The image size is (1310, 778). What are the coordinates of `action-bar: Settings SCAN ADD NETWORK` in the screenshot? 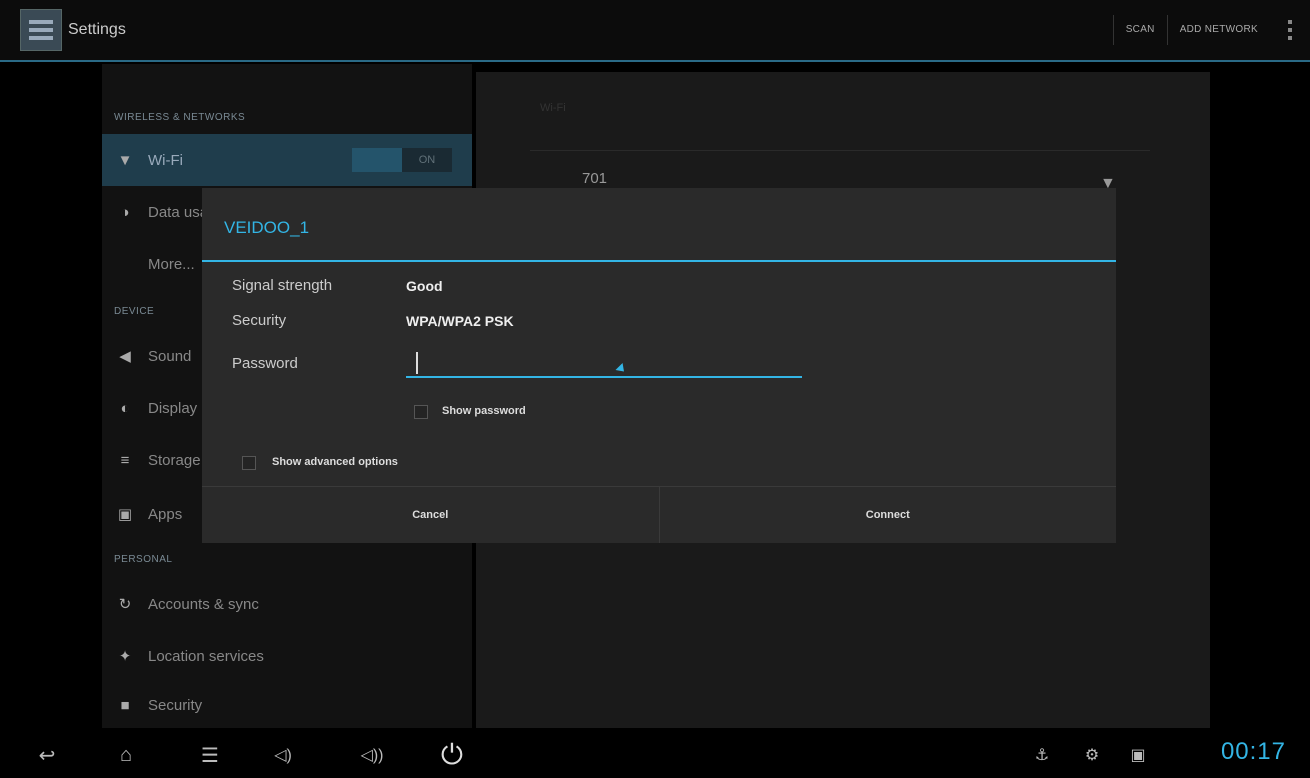 It's located at (655, 31).